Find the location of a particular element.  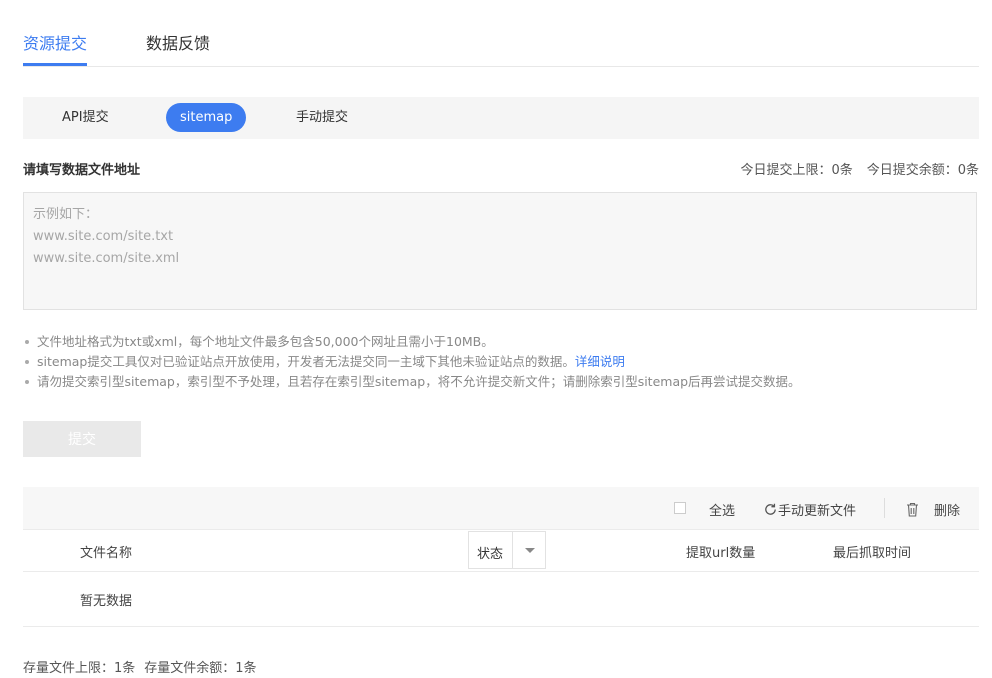

delete-label: 删除 is located at coordinates (947, 511).